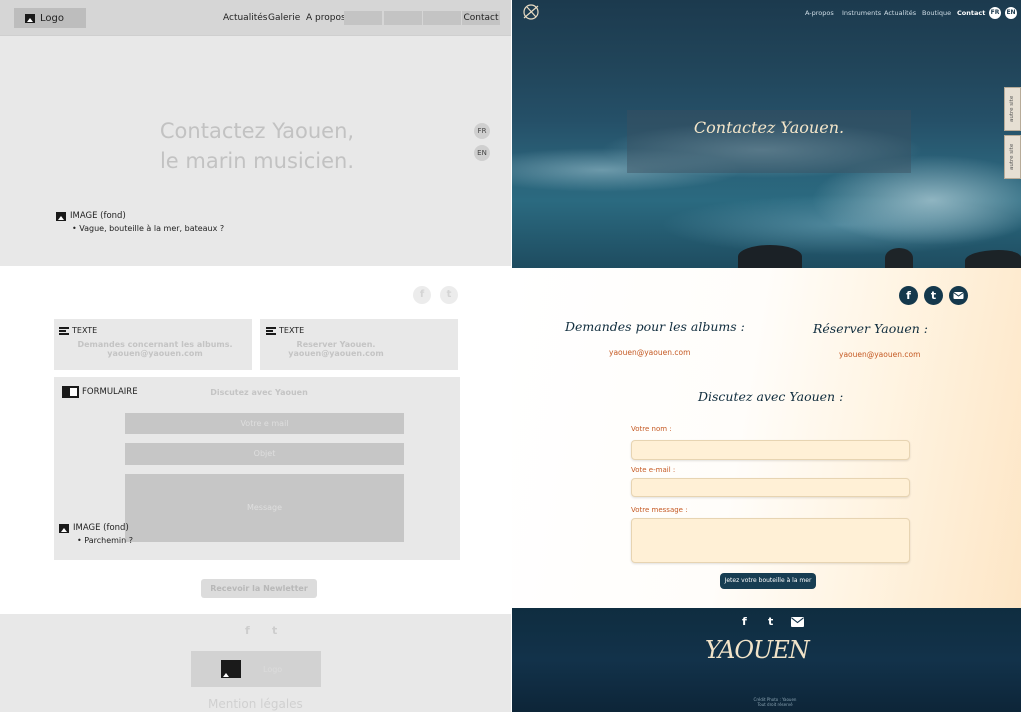 The image size is (1021, 712). What do you see at coordinates (264, 454) in the screenshot?
I see `wireframe-subject-input: Objet` at bounding box center [264, 454].